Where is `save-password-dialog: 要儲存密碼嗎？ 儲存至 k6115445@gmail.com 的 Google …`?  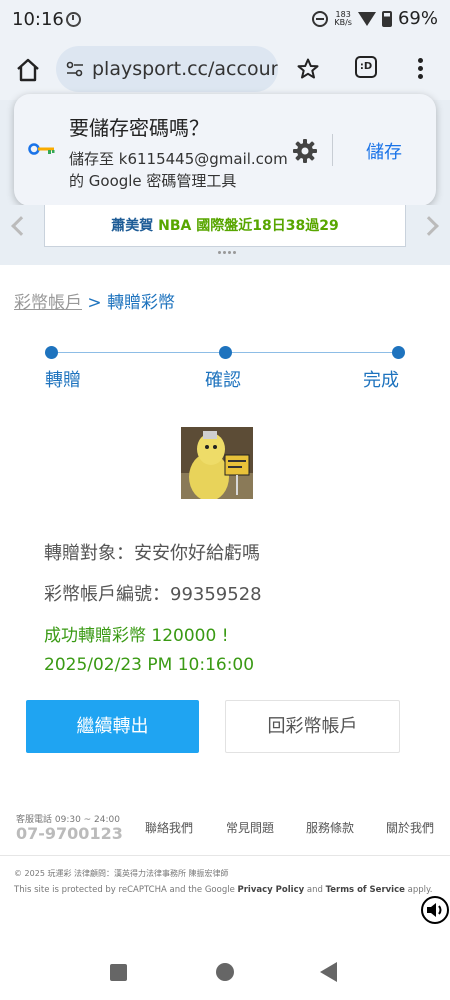
save-password-dialog: 要儲存密碼嗎？ 儲存至 k6115445@gmail.com 的 Google … is located at coordinates (225, 150).